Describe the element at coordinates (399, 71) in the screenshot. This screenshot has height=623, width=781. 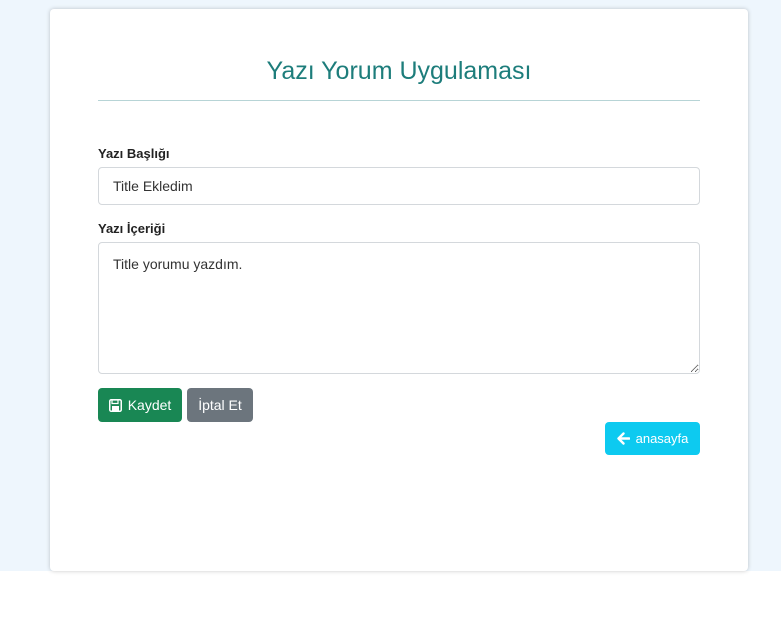
I see `page-title: Yazı Yorum Uygulaması` at that location.